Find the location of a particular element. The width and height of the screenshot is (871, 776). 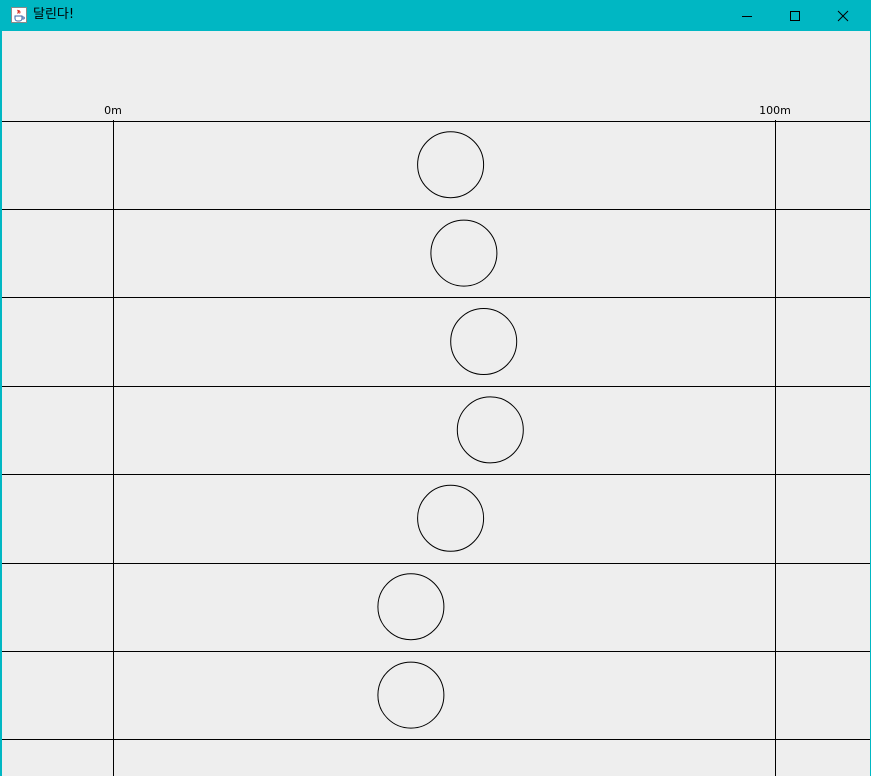

finish-marker-label: 100m is located at coordinates (775, 110).